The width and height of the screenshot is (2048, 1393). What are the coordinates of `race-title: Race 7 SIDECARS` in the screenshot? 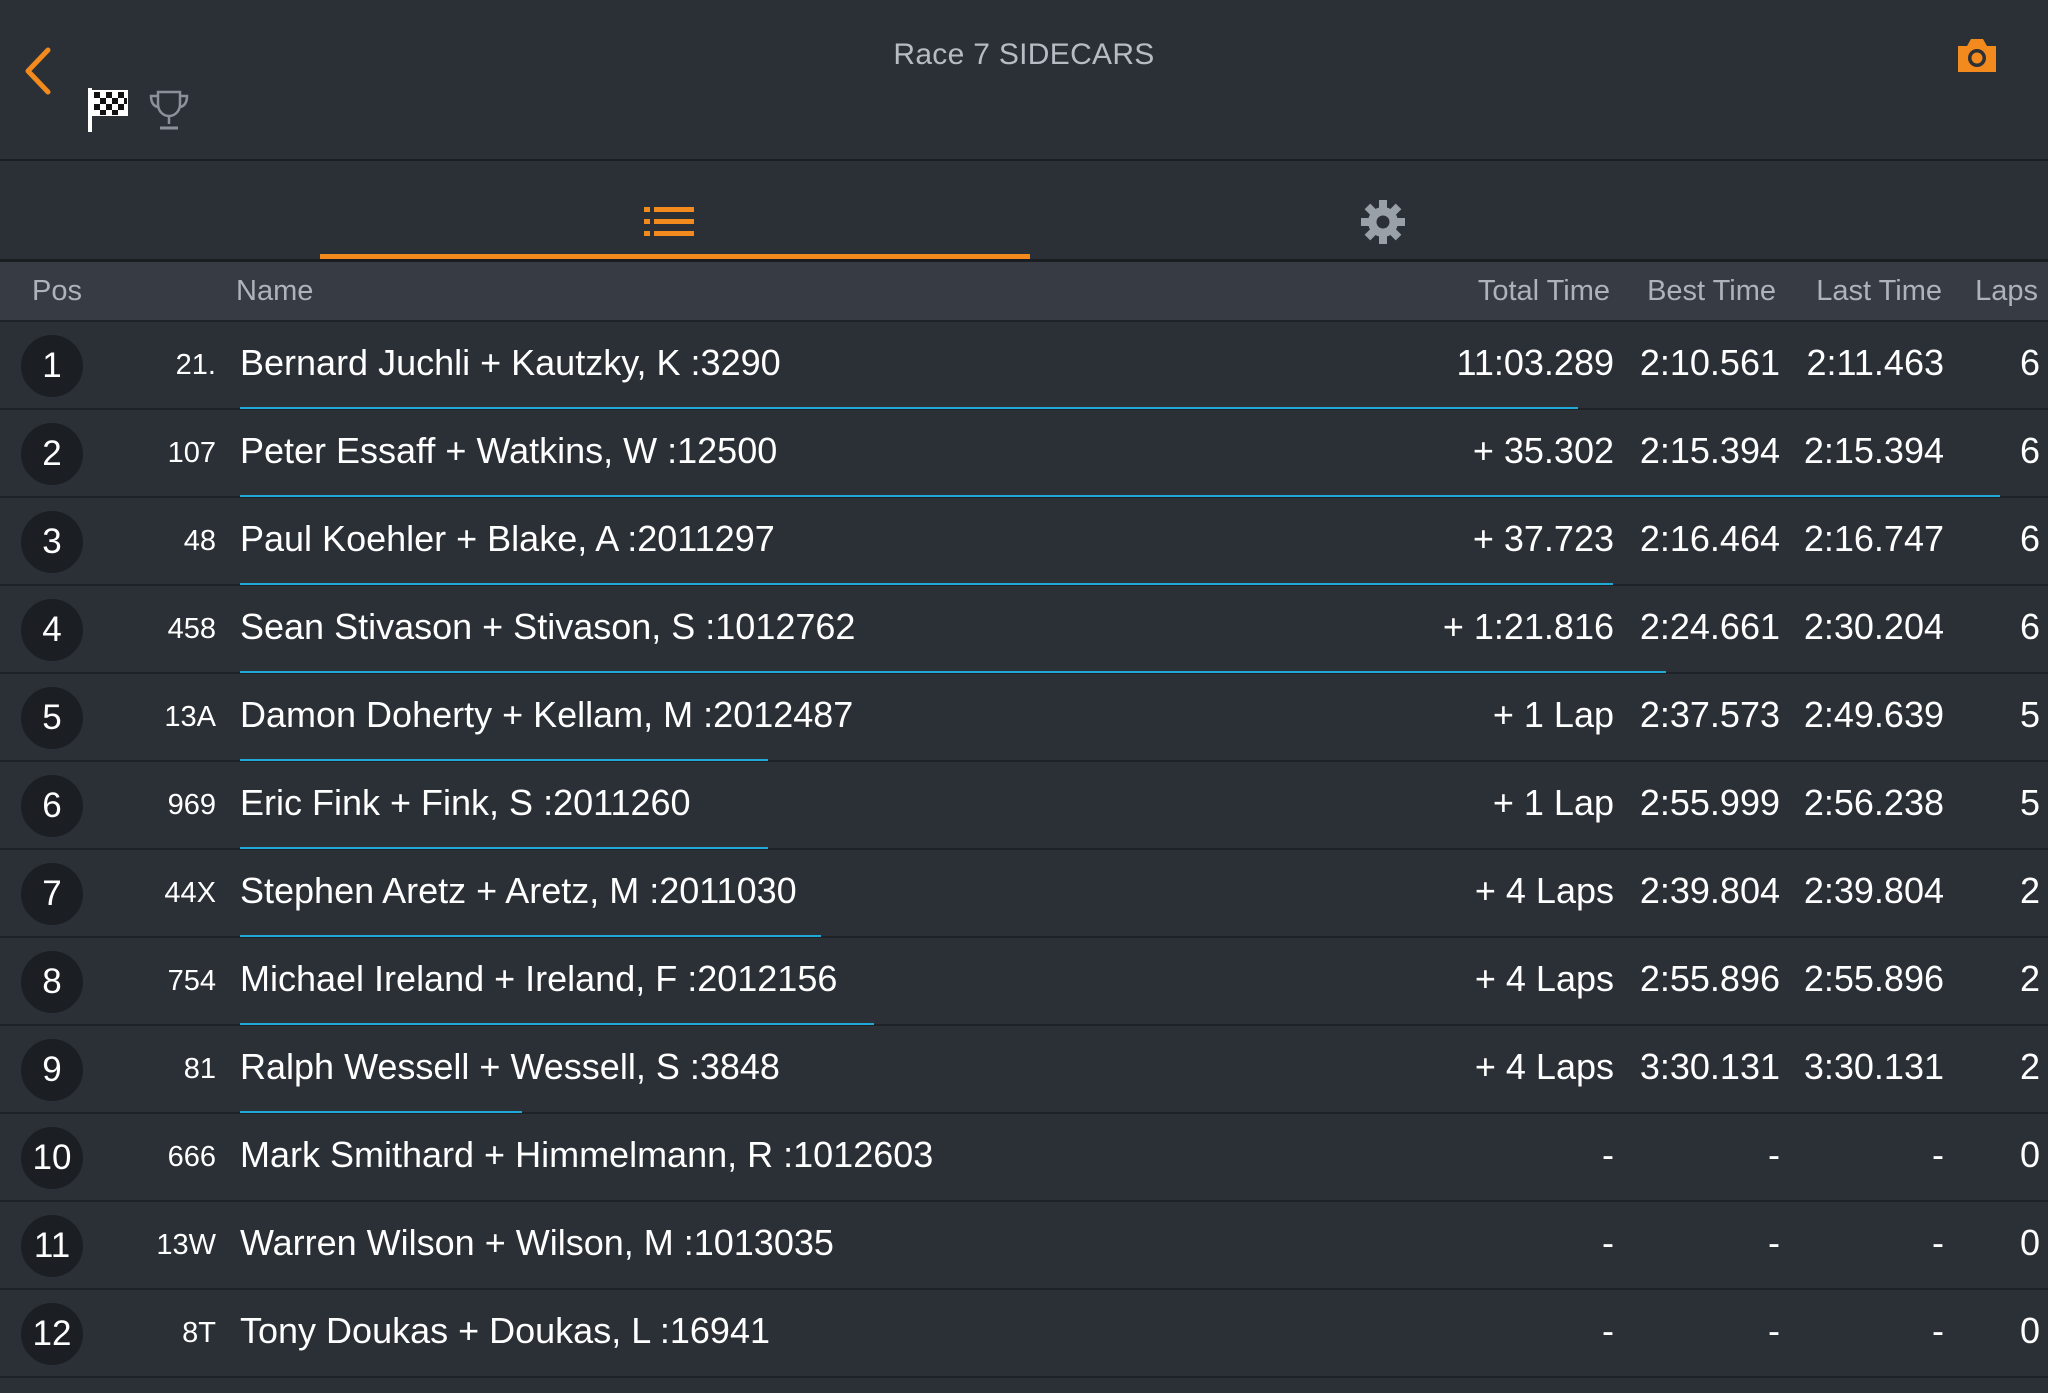 It's located at (1024, 54).